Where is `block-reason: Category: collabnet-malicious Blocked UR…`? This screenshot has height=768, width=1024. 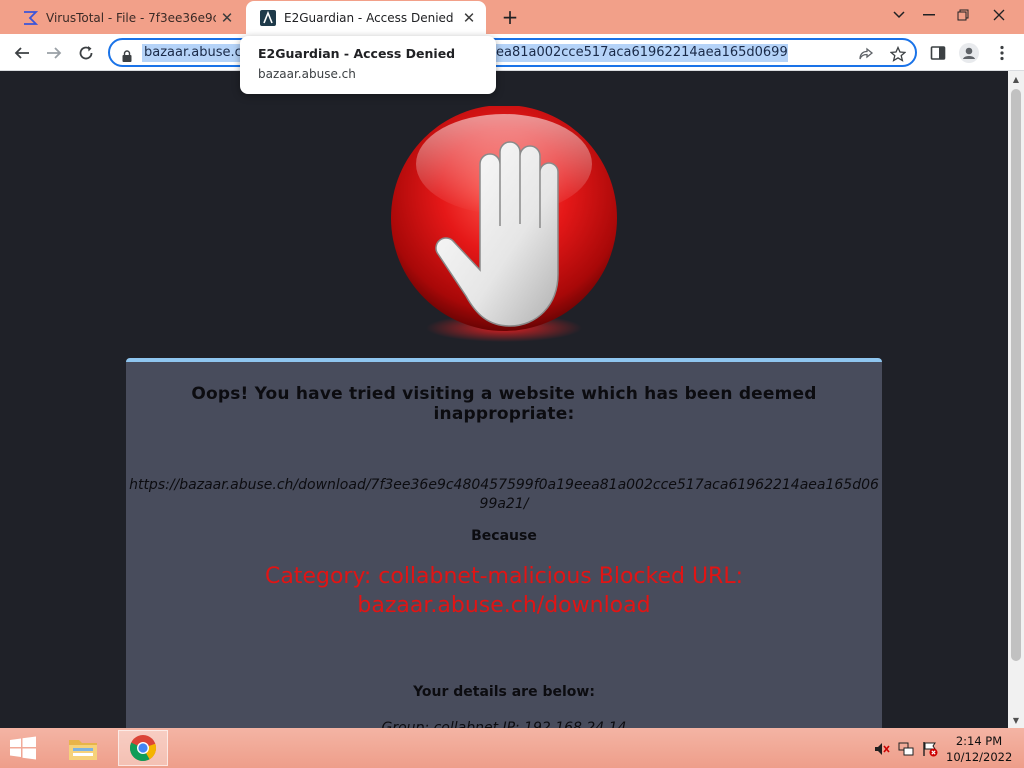
block-reason: Category: collabnet-malicious Blocked UR… is located at coordinates (504, 591).